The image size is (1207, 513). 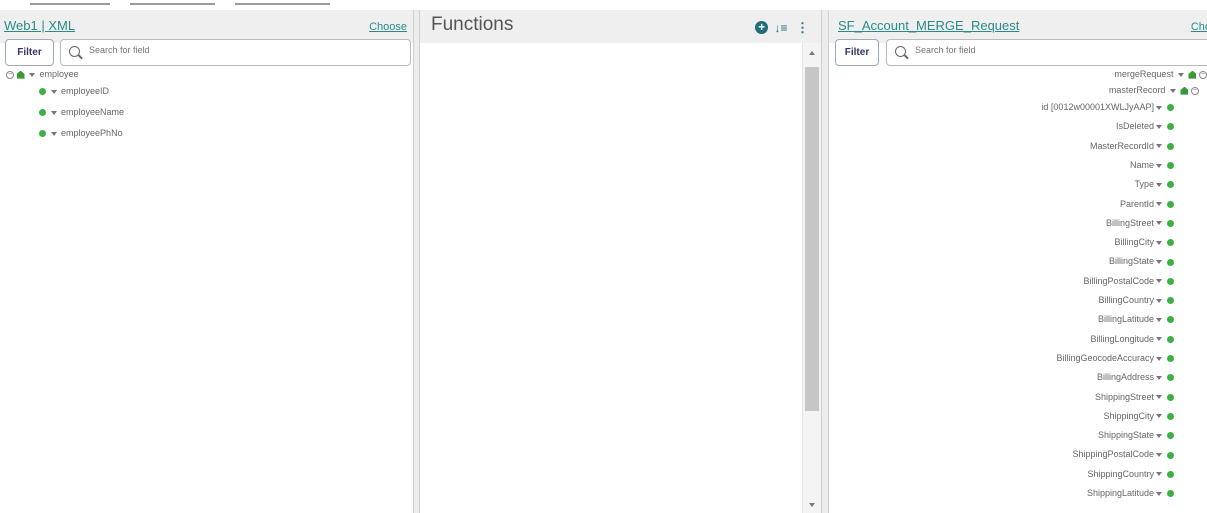 I want to click on scroll-up-icon, so click(x=812, y=53).